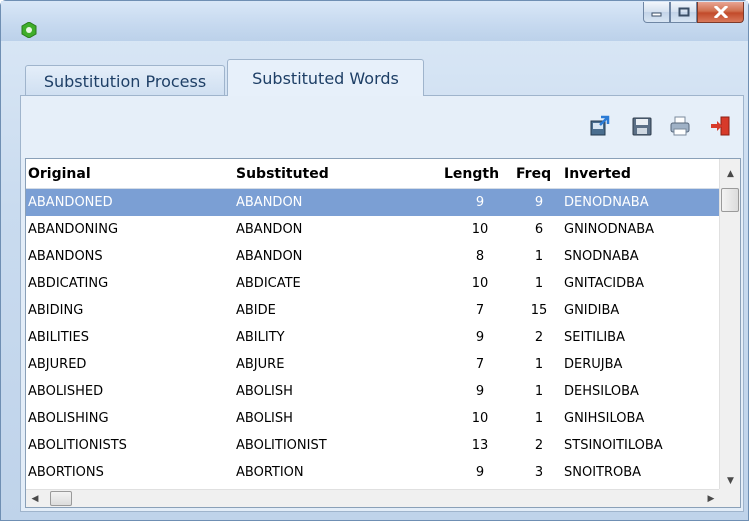  Describe the element at coordinates (373, 498) in the screenshot. I see `horizontal-scrollbar: ◀ ▶` at that location.